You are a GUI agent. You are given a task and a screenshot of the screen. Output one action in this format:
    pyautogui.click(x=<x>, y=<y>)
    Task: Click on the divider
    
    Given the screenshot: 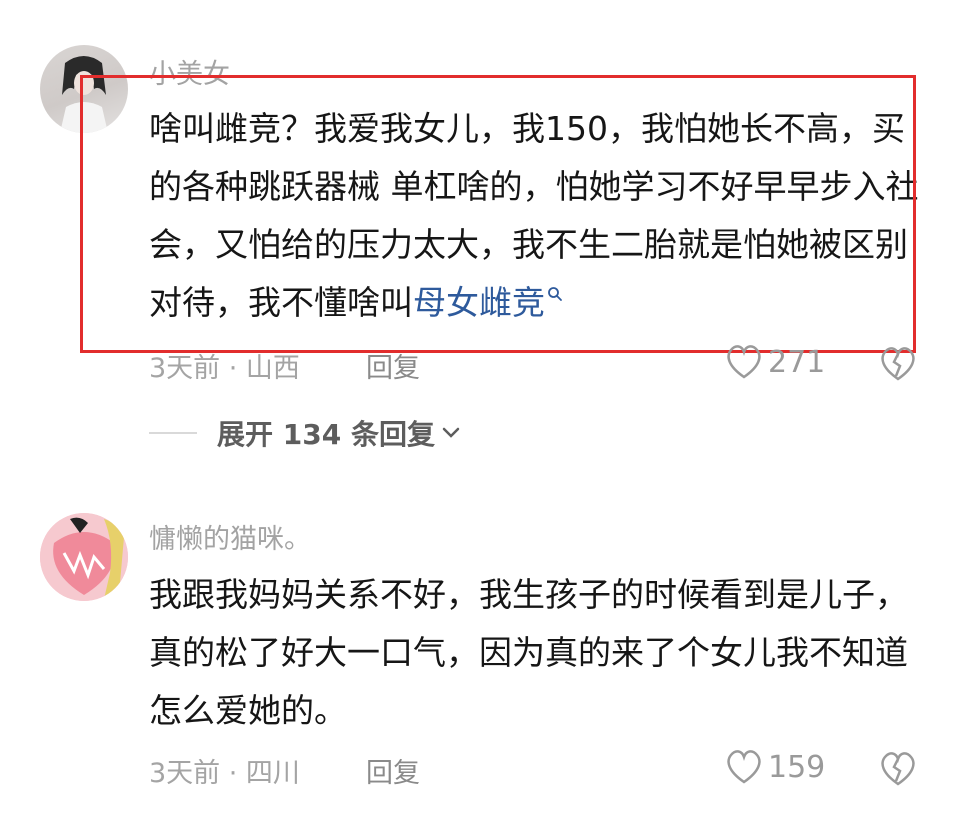 What is the action you would take?
    pyautogui.click(x=173, y=433)
    